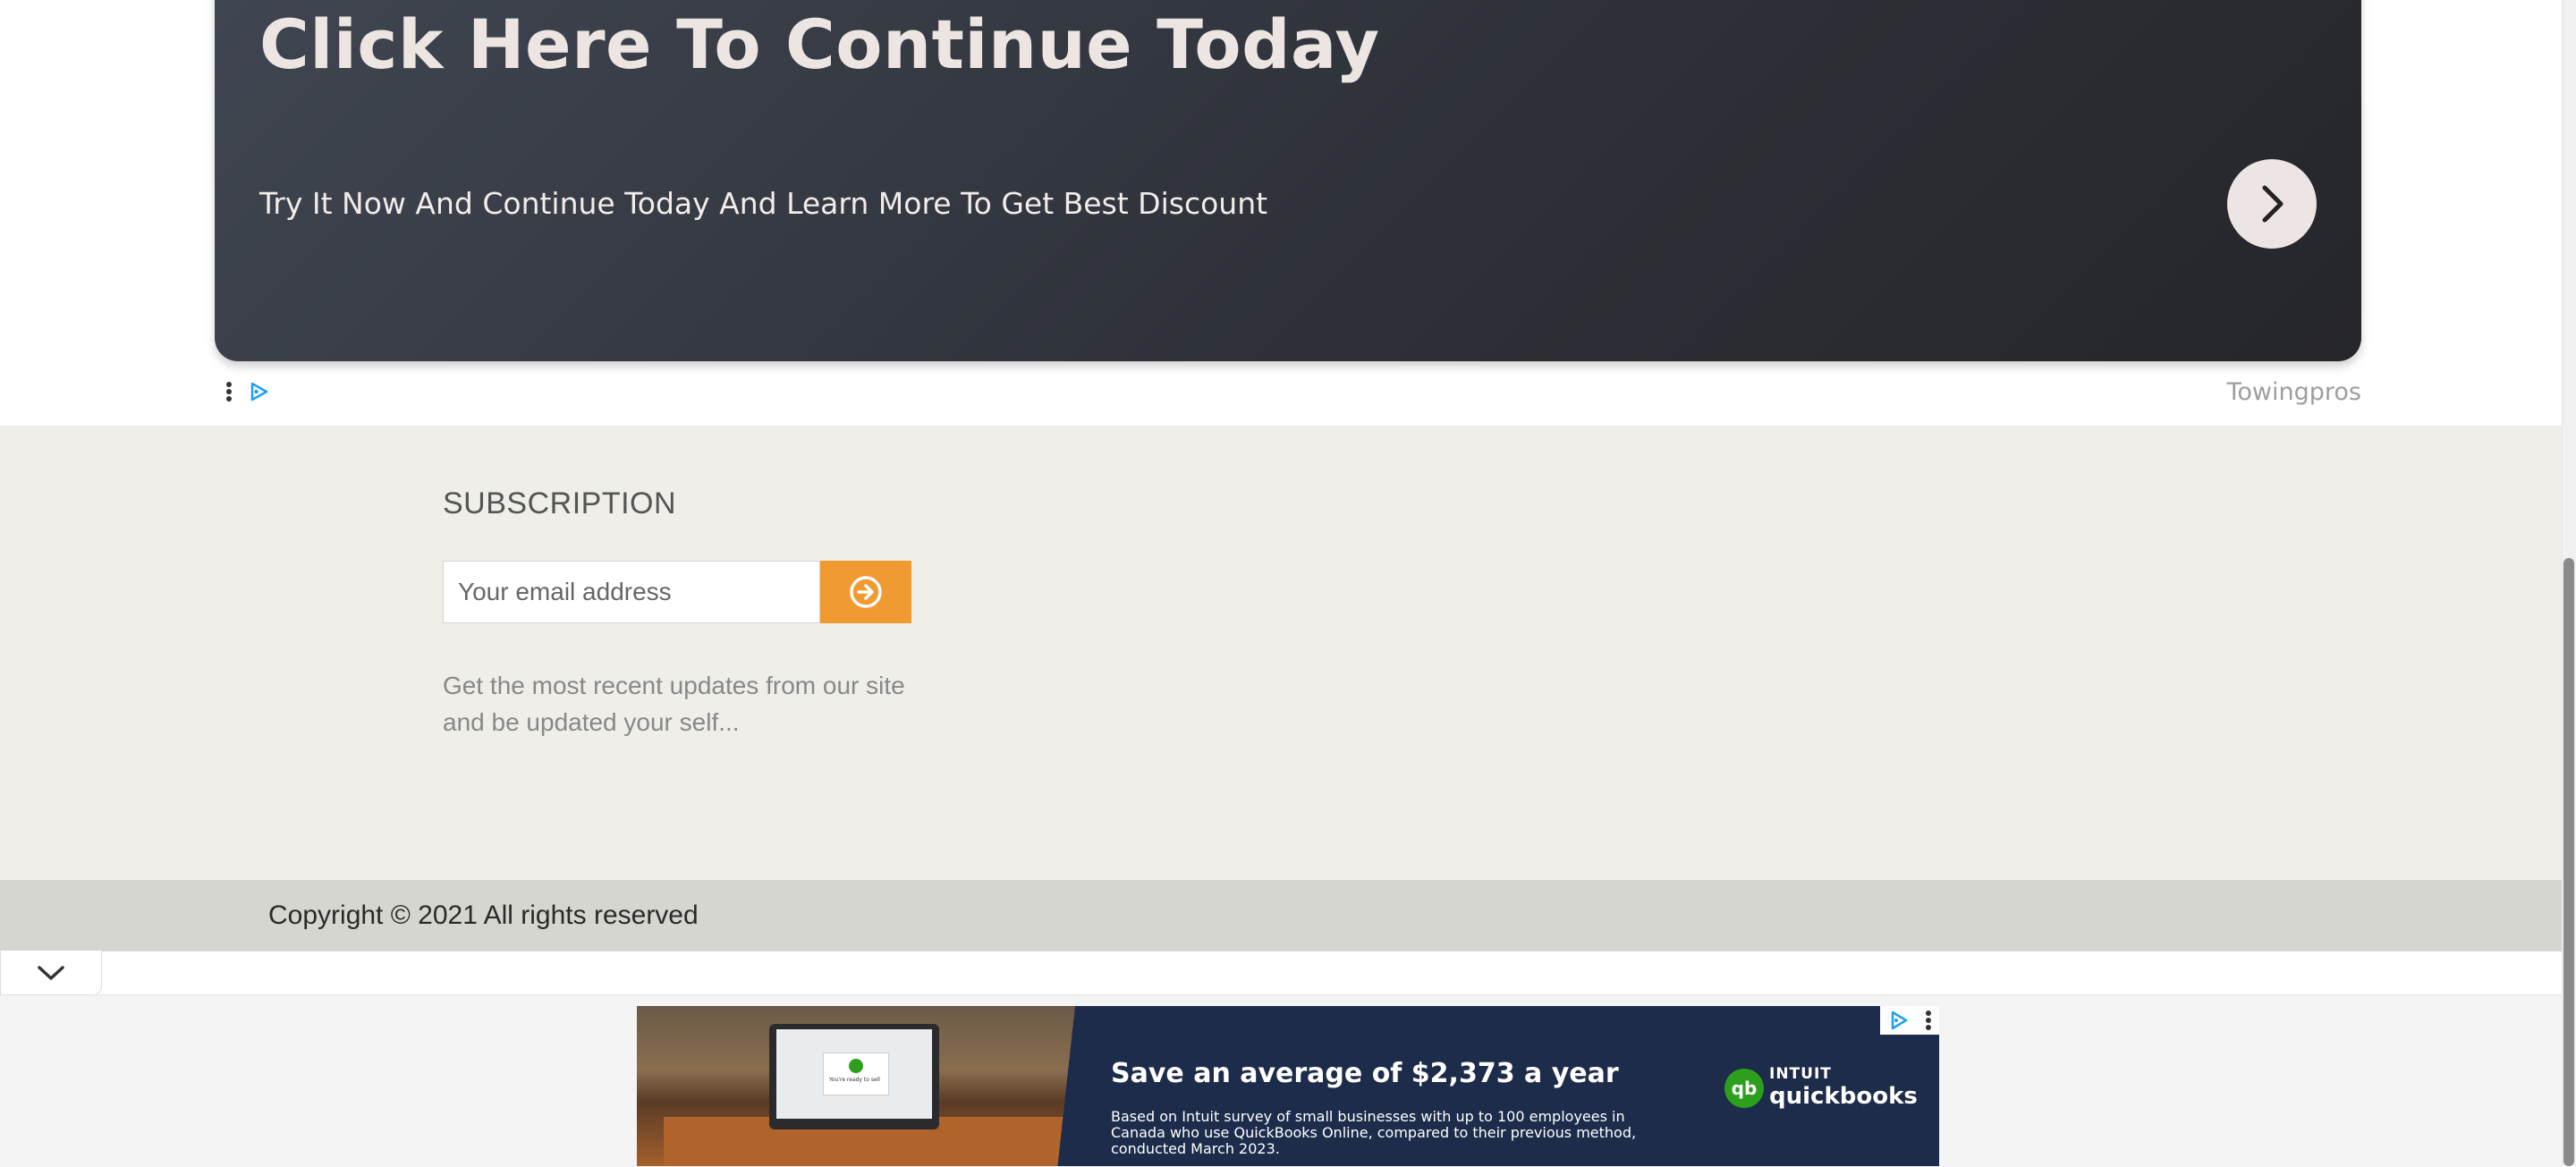 This screenshot has width=2576, height=1167. I want to click on screen-popup: You're ready to sell, so click(856, 1074).